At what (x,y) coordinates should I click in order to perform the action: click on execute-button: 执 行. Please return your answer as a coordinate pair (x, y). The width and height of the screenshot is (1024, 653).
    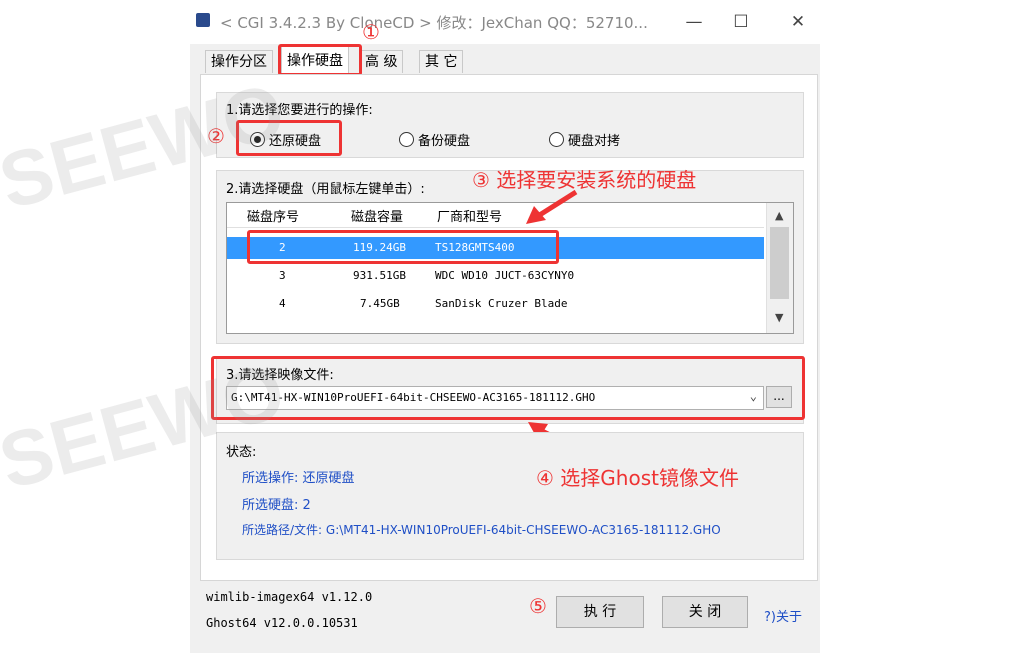
    Looking at the image, I should click on (600, 612).